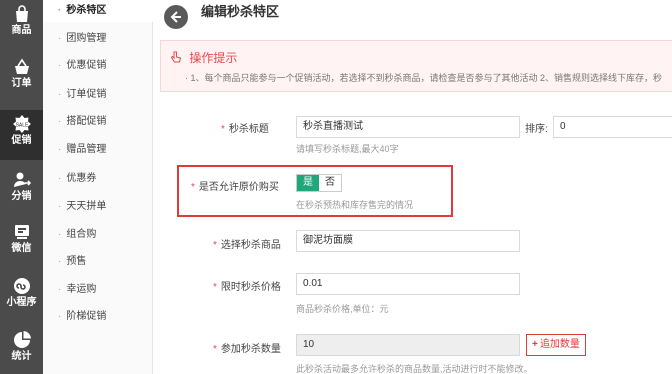  I want to click on main-sidebar: 商品 订单 SALE 促销 分销 微信 小程序 统计, so click(21, 187).